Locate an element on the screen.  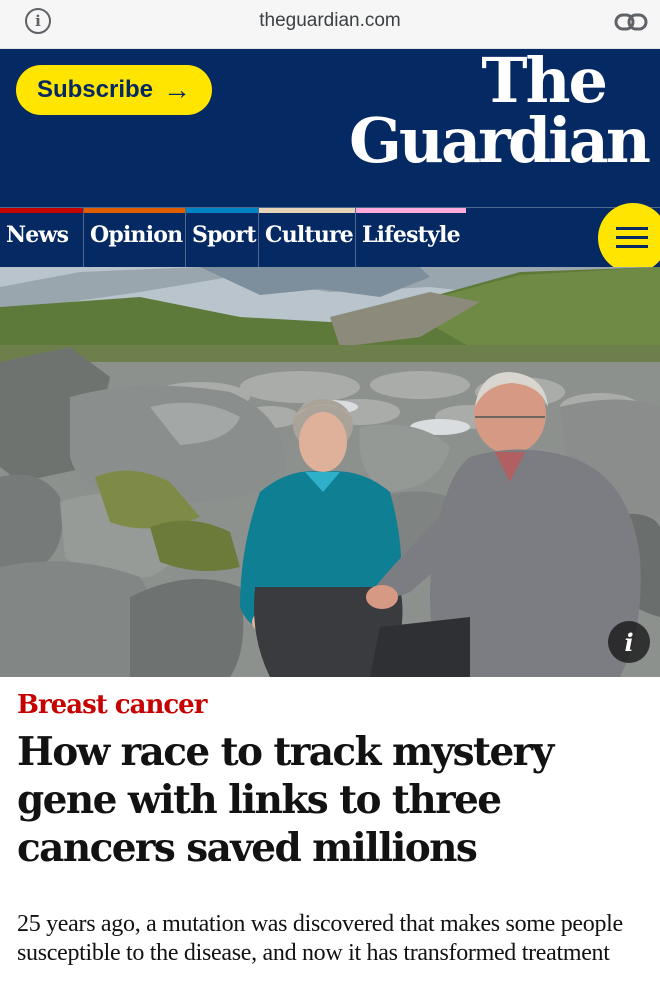
subscribe-button: Subscribe → is located at coordinates (114, 90).